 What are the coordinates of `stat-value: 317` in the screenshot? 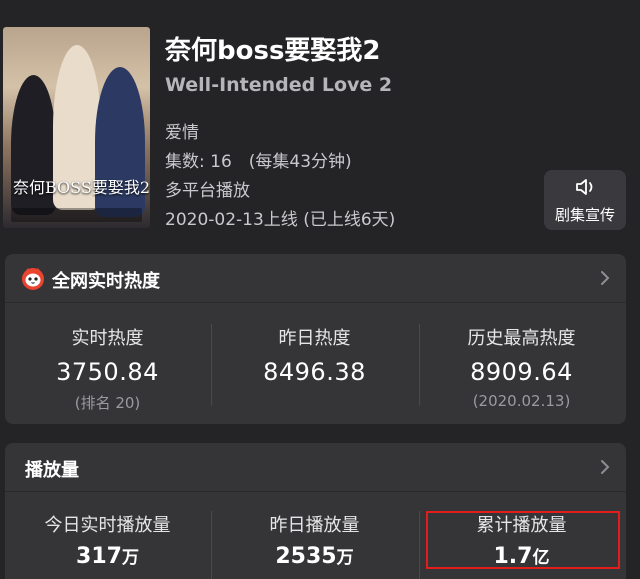 It's located at (99, 556).